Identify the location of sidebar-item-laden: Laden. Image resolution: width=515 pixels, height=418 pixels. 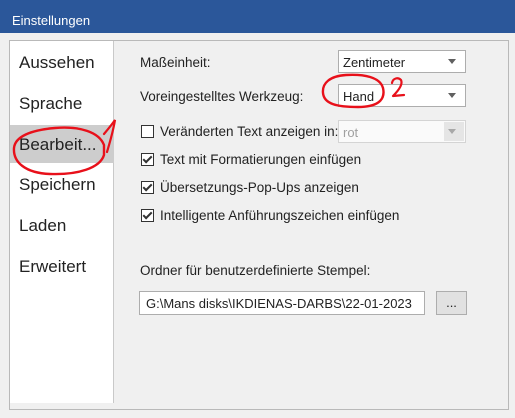
(62, 225).